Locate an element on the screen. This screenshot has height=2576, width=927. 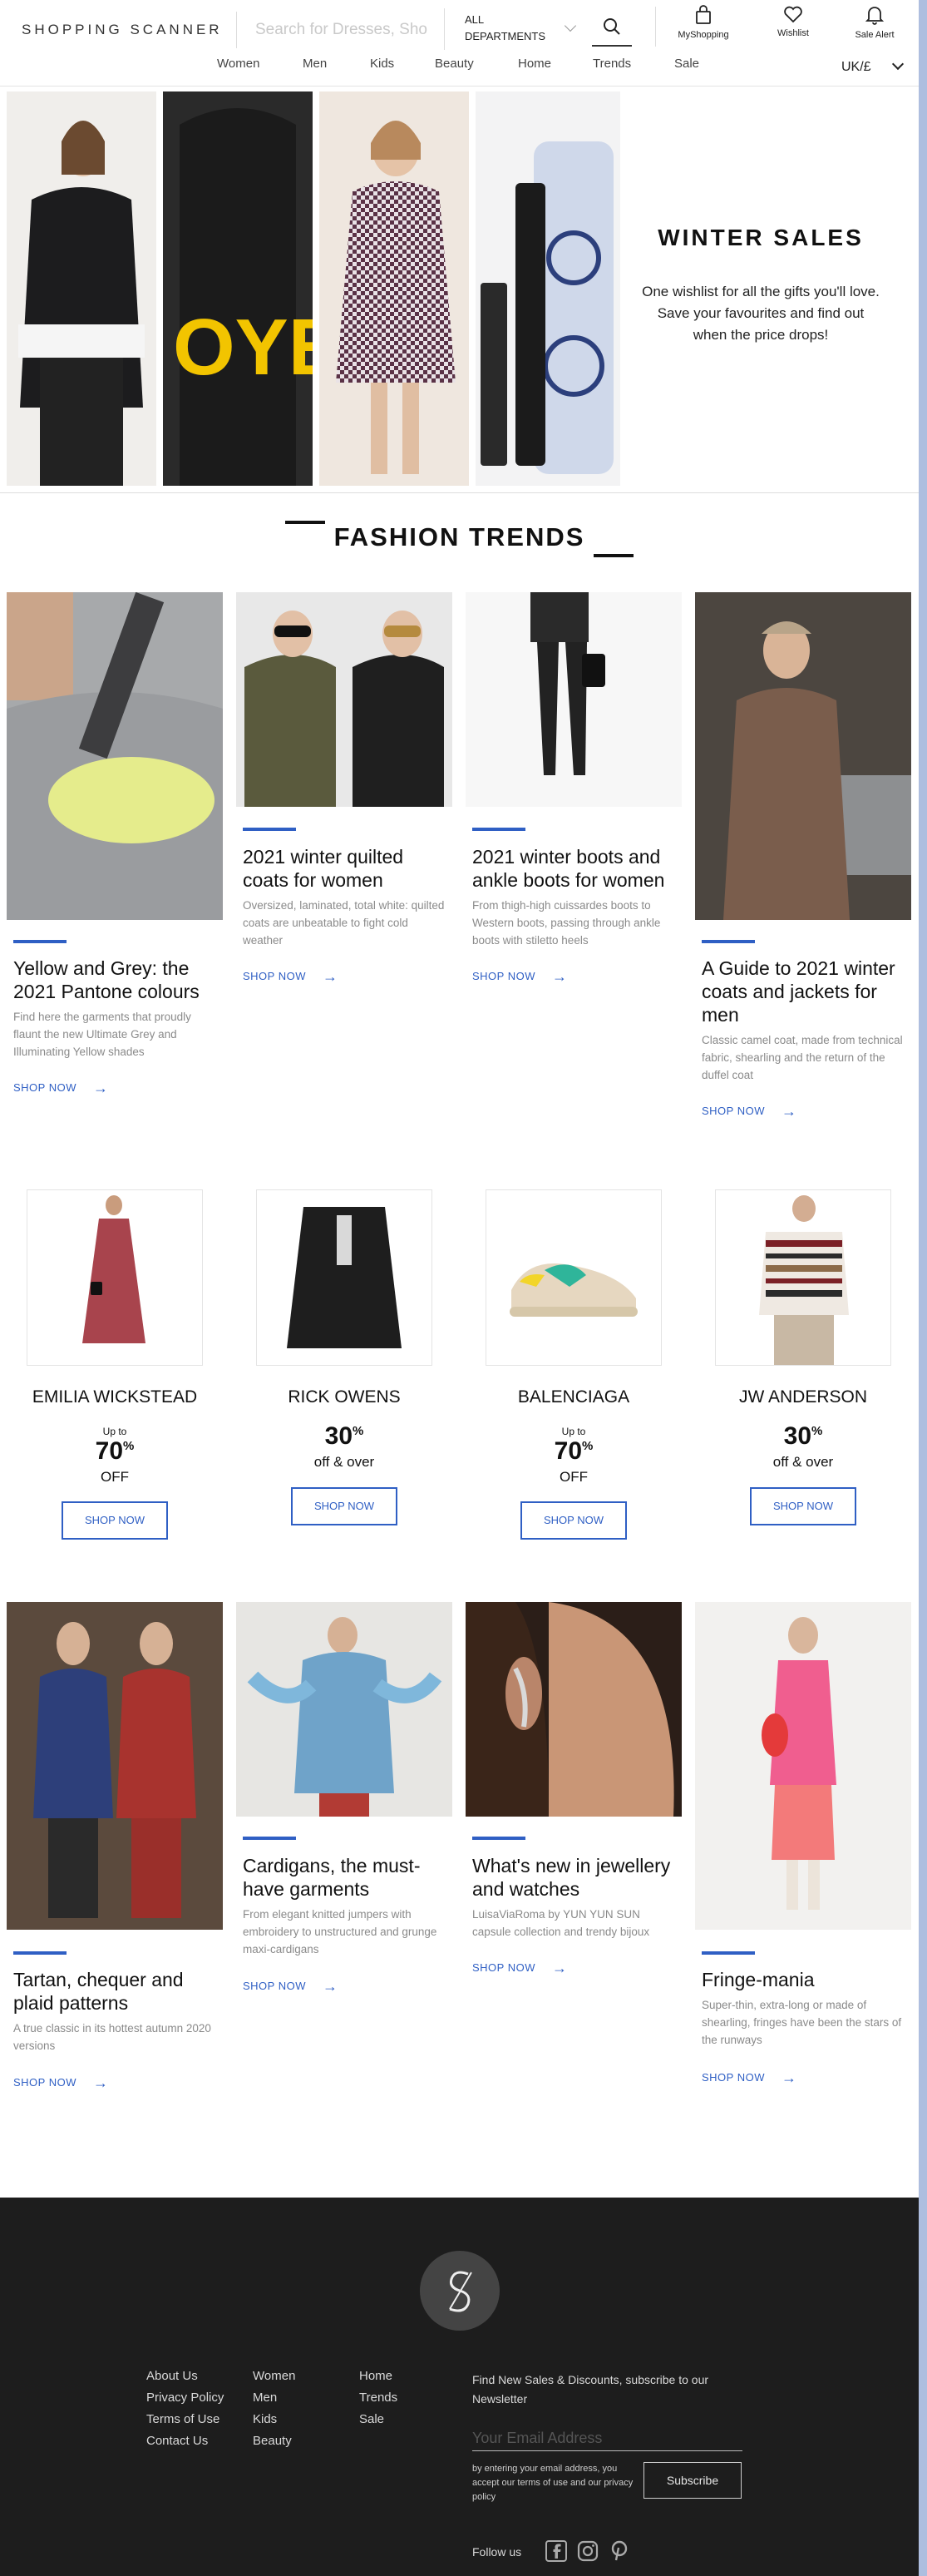
deal-upto: Up to is located at coordinates (115, 1431).